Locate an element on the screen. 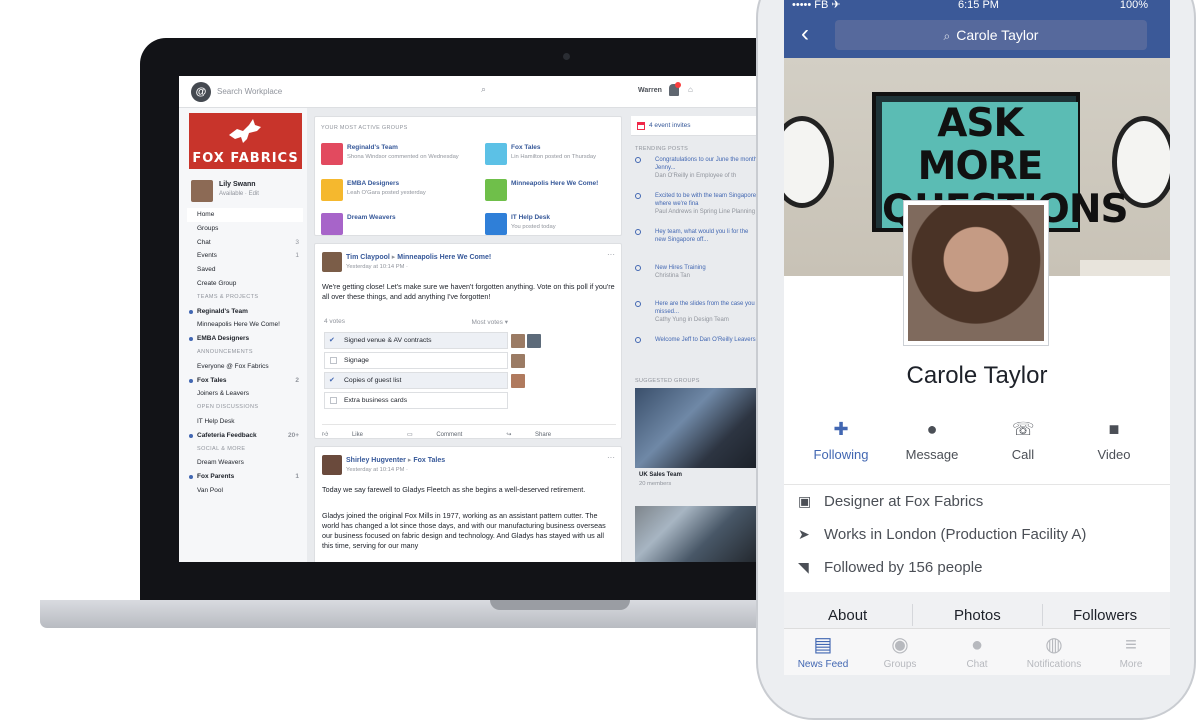 This screenshot has height=720, width=1200. post-author: Tim Claypool ▸ Minneapolis Here We Come! is located at coordinates (418, 257).